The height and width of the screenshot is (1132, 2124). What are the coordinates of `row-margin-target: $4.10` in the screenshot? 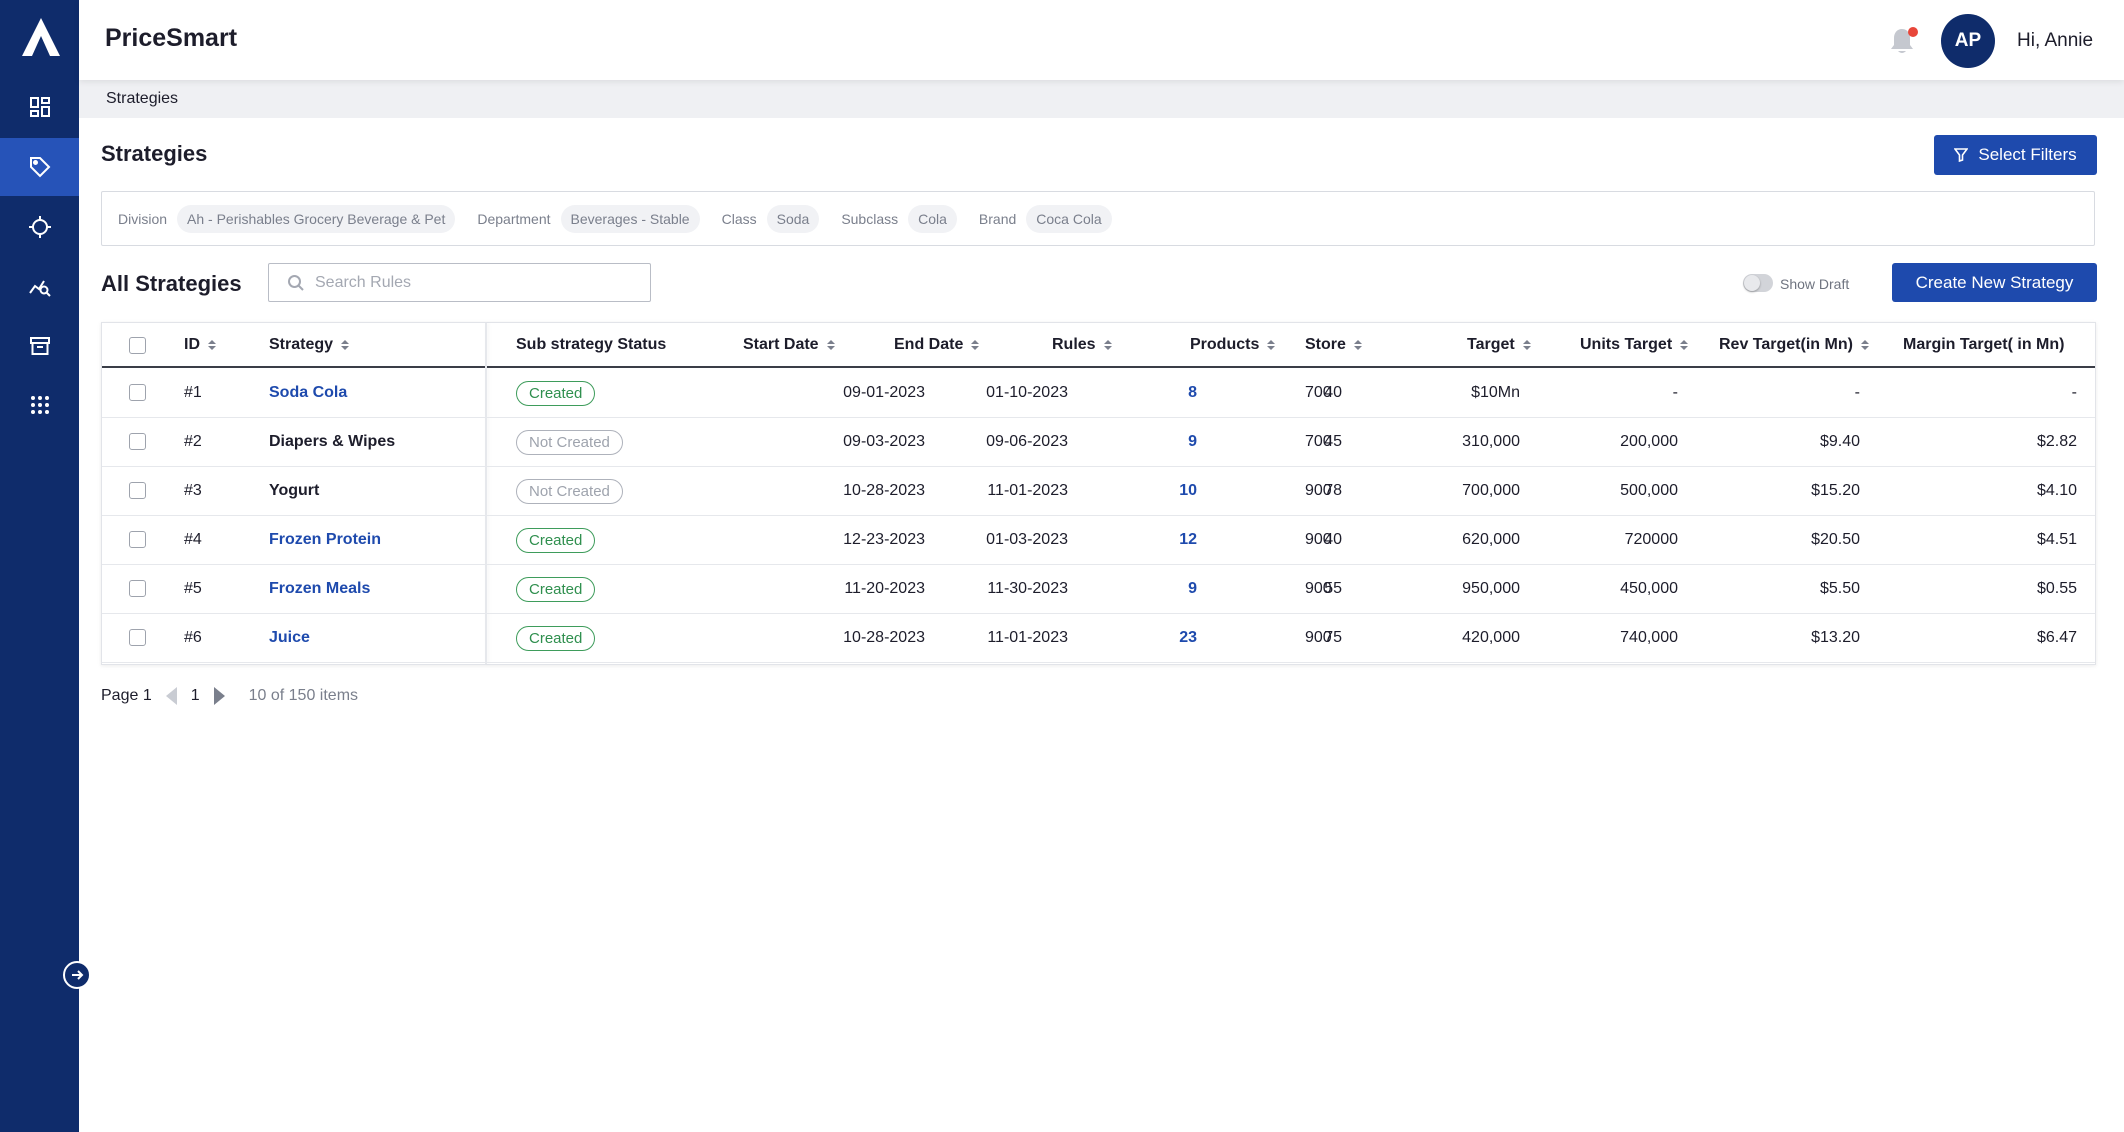 It's located at (2056, 490).